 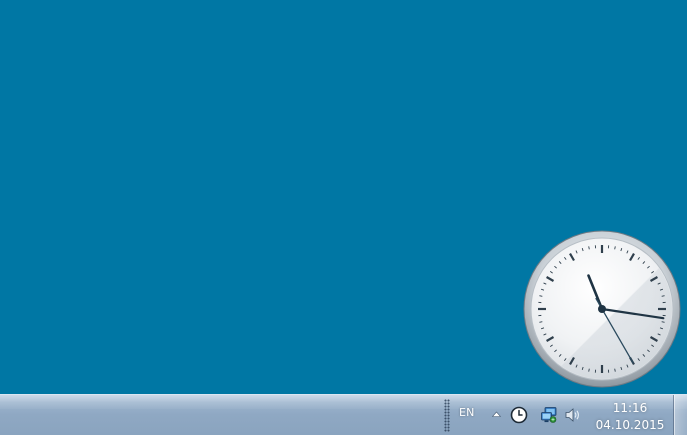 What do you see at coordinates (630, 425) in the screenshot?
I see `taskbar-date: 04.10.2015` at bounding box center [630, 425].